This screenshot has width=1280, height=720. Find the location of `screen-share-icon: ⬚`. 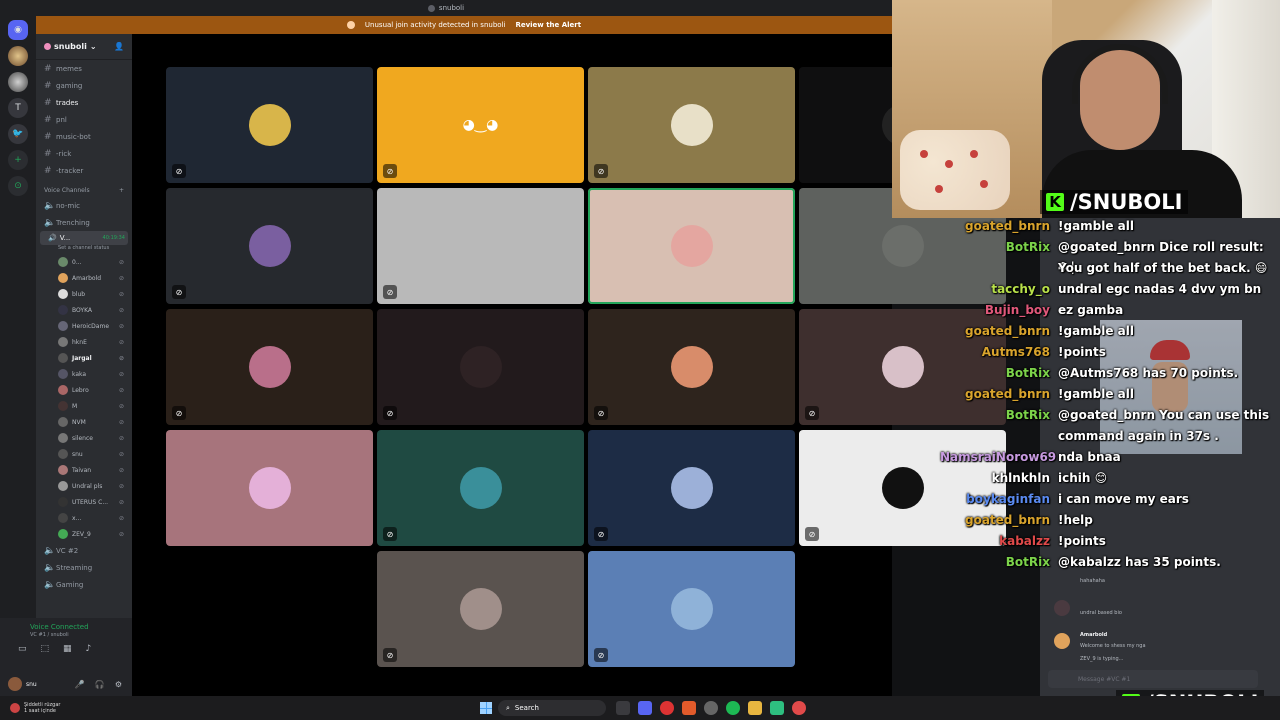

screen-share-icon: ⬚ is located at coordinates (45, 649).